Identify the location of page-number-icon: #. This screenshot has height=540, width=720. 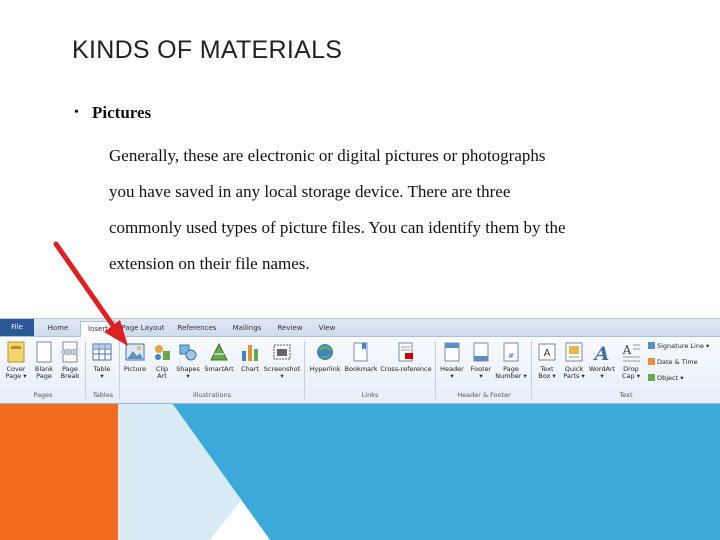
(511, 352).